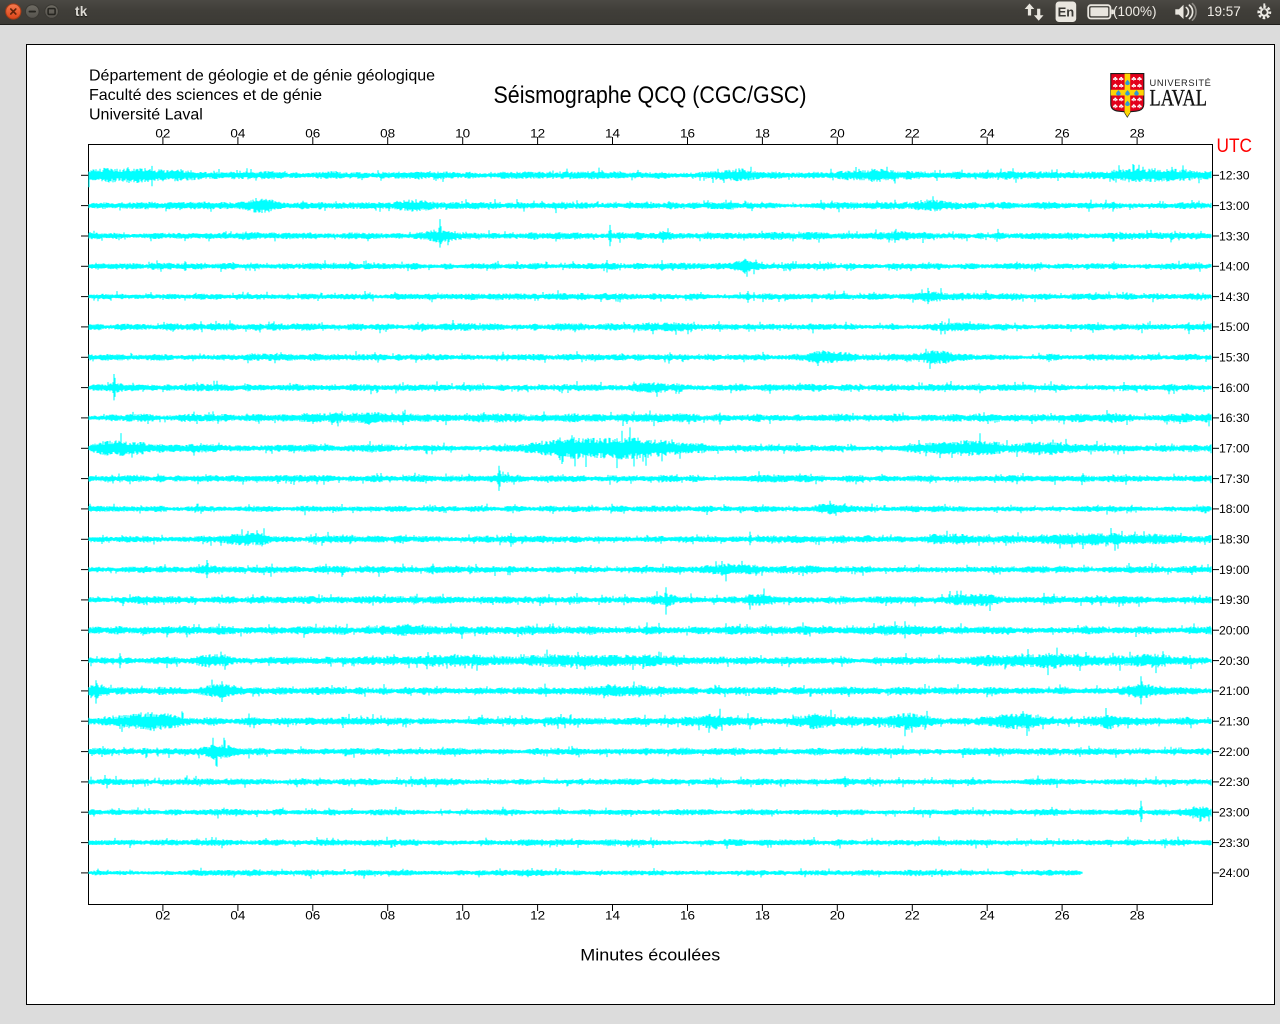  What do you see at coordinates (1234, 843) in the screenshot?
I see `svg-text: 23:30` at bounding box center [1234, 843].